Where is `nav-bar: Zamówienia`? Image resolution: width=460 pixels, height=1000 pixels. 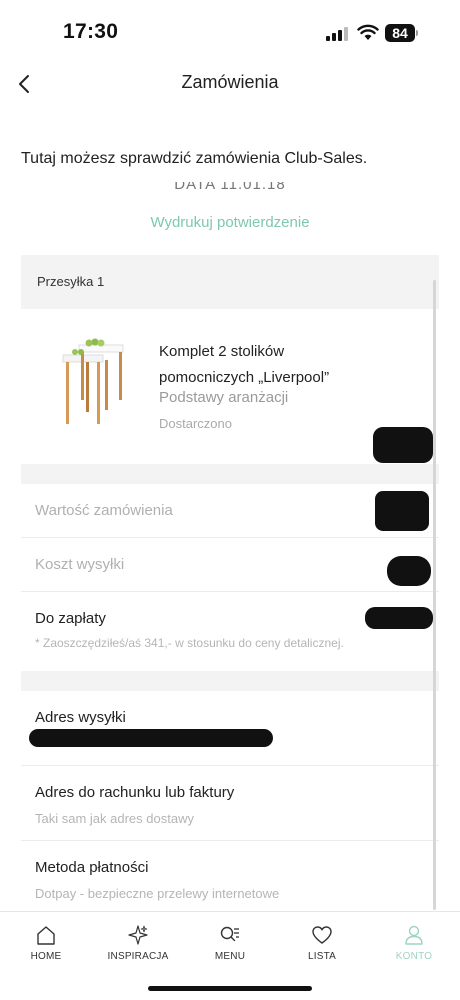
nav-bar: Zamówienia is located at coordinates (230, 84).